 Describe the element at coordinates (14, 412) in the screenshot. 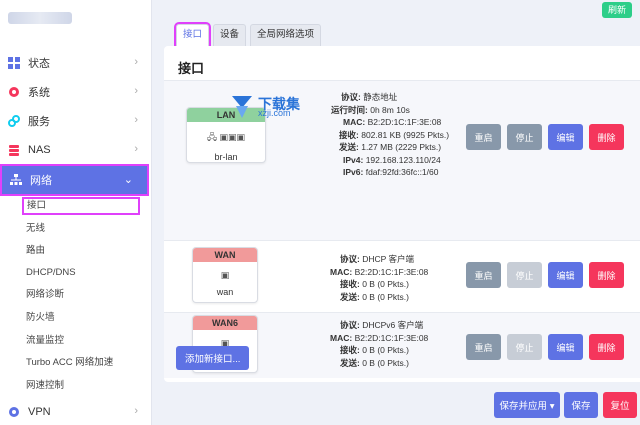

I see `globe-icon` at that location.